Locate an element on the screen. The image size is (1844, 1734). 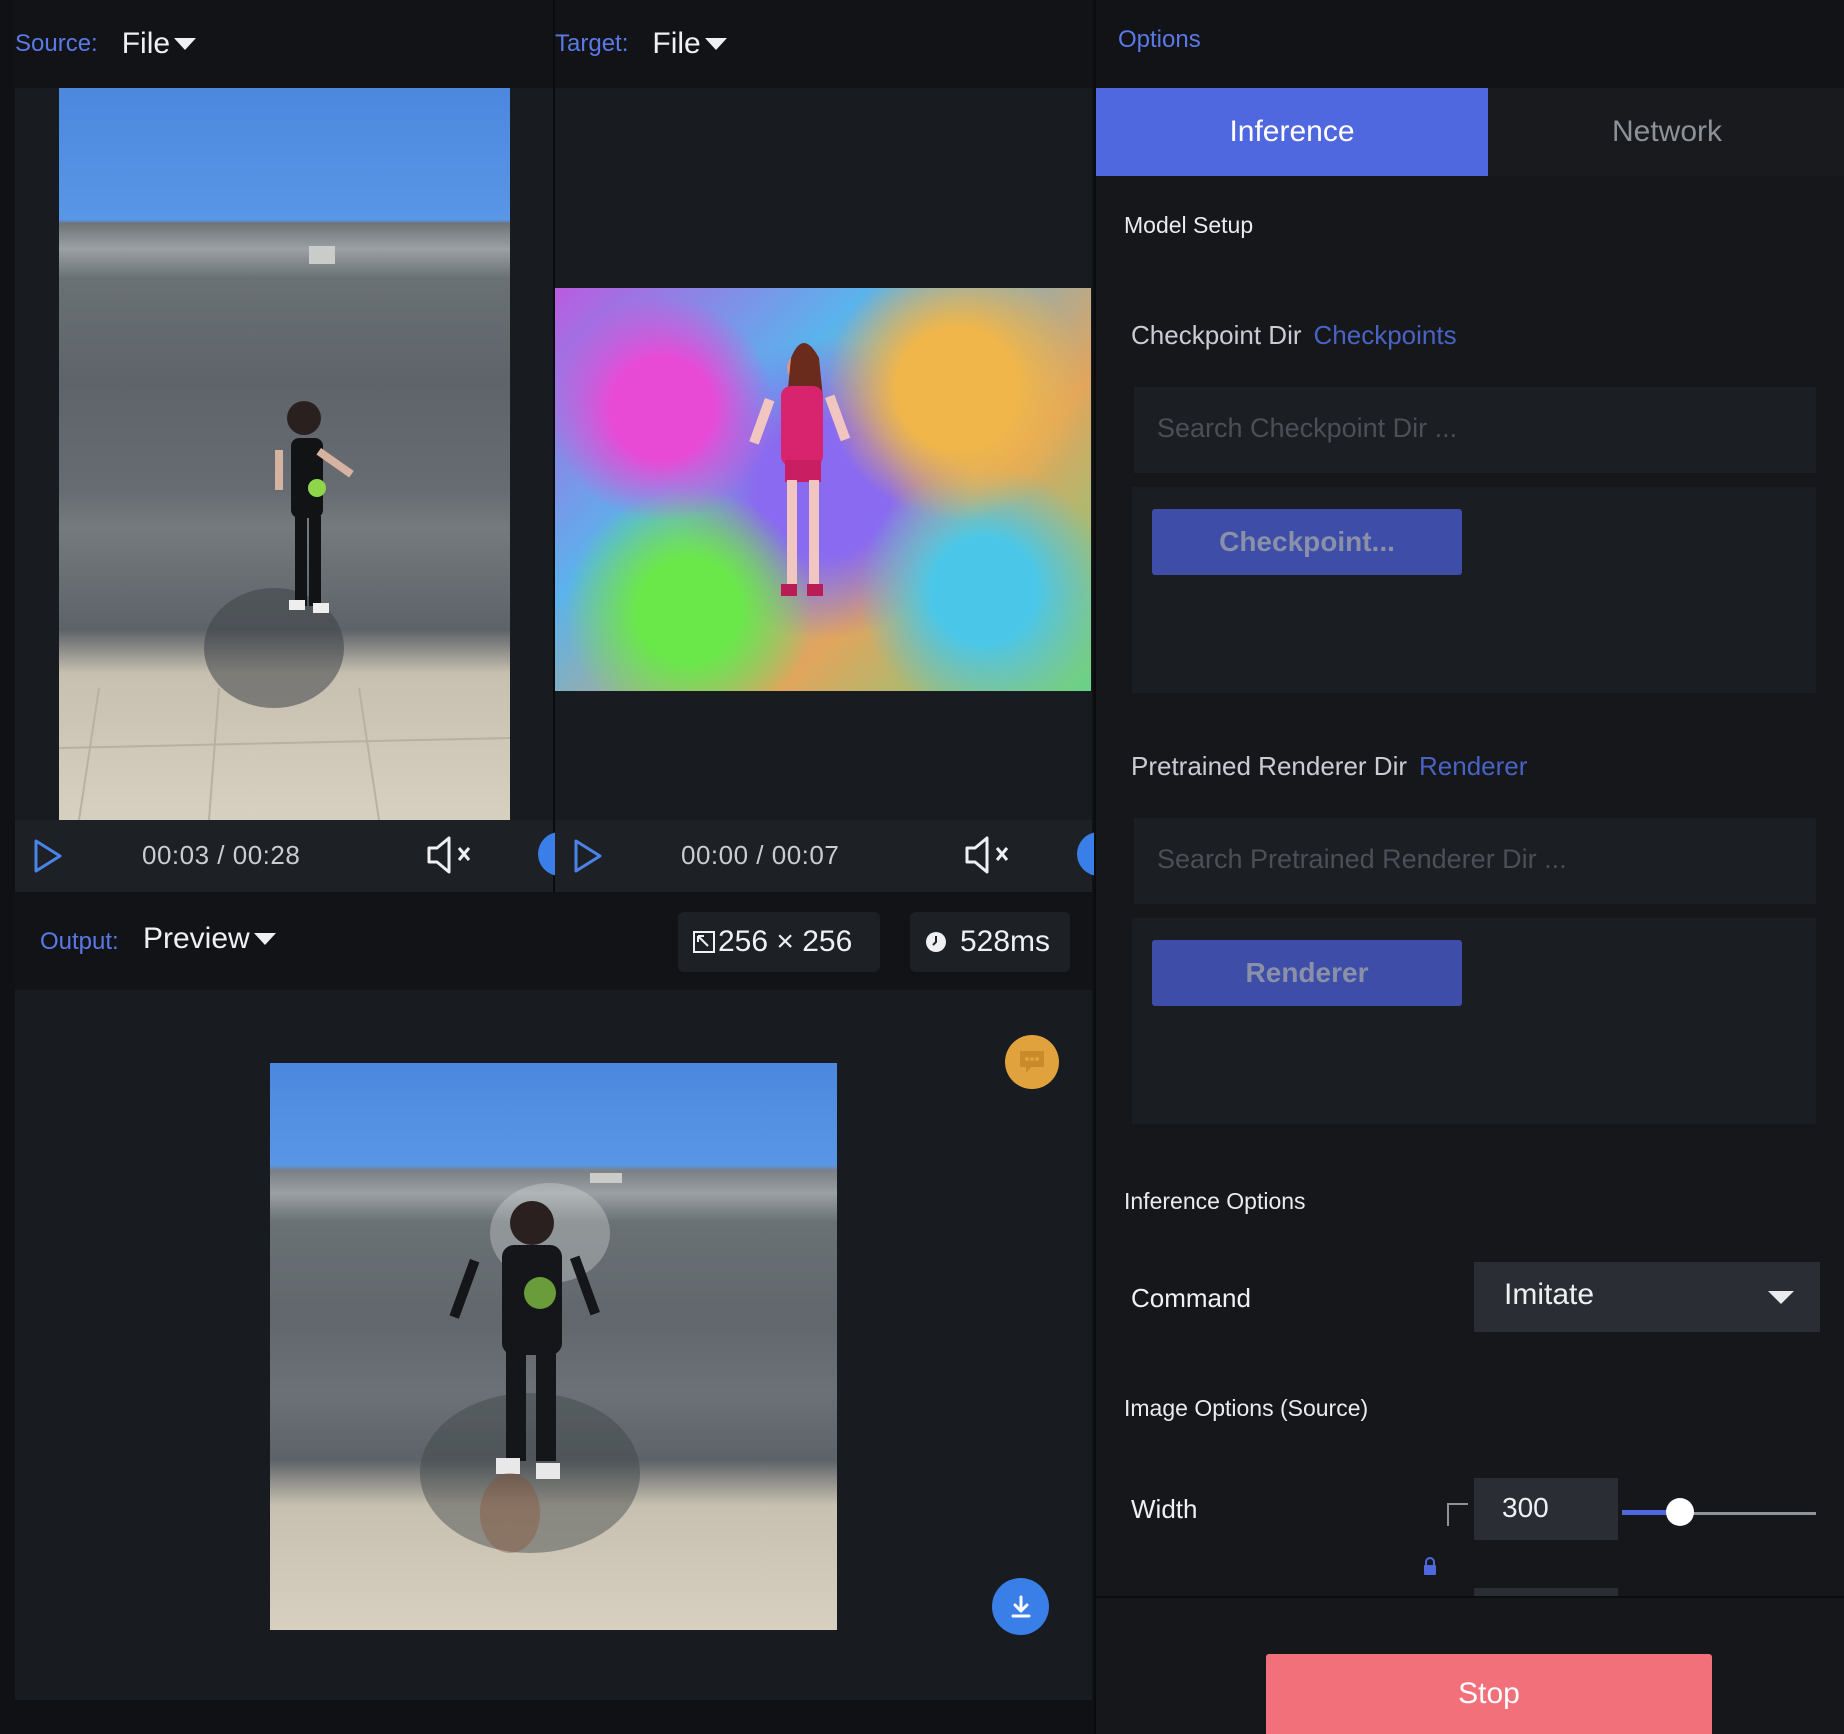
inference-options-title: Inference Options is located at coordinates (1215, 1201).